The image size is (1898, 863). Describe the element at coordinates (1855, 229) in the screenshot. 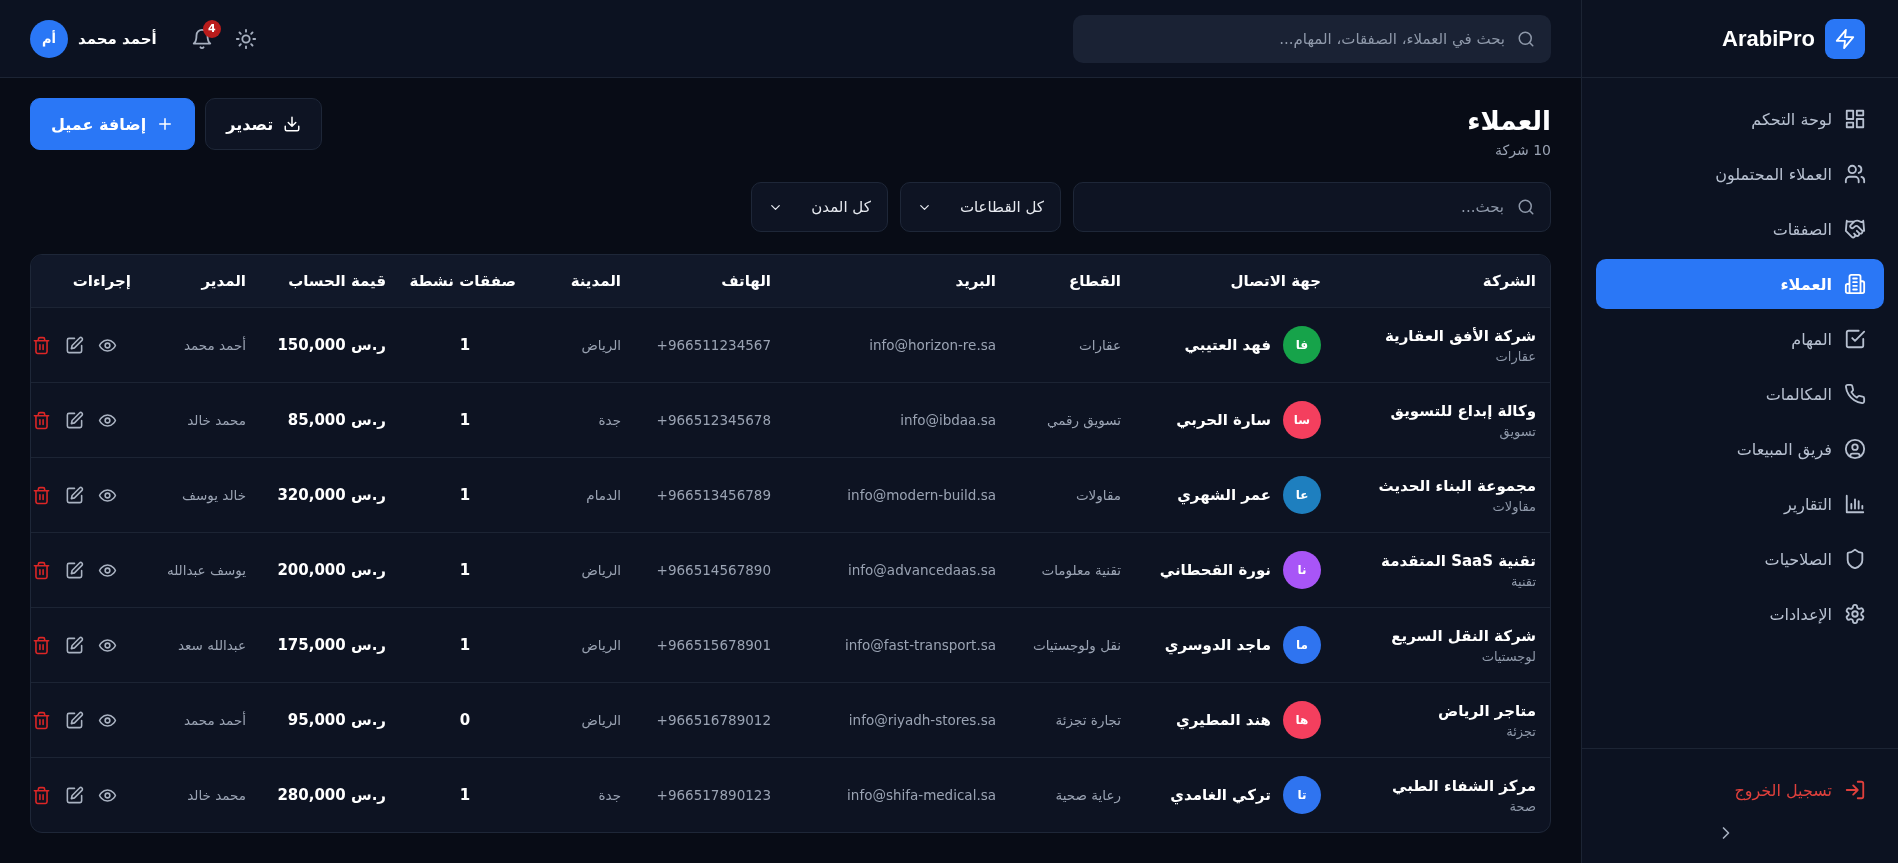

I see `handshake-icon` at that location.